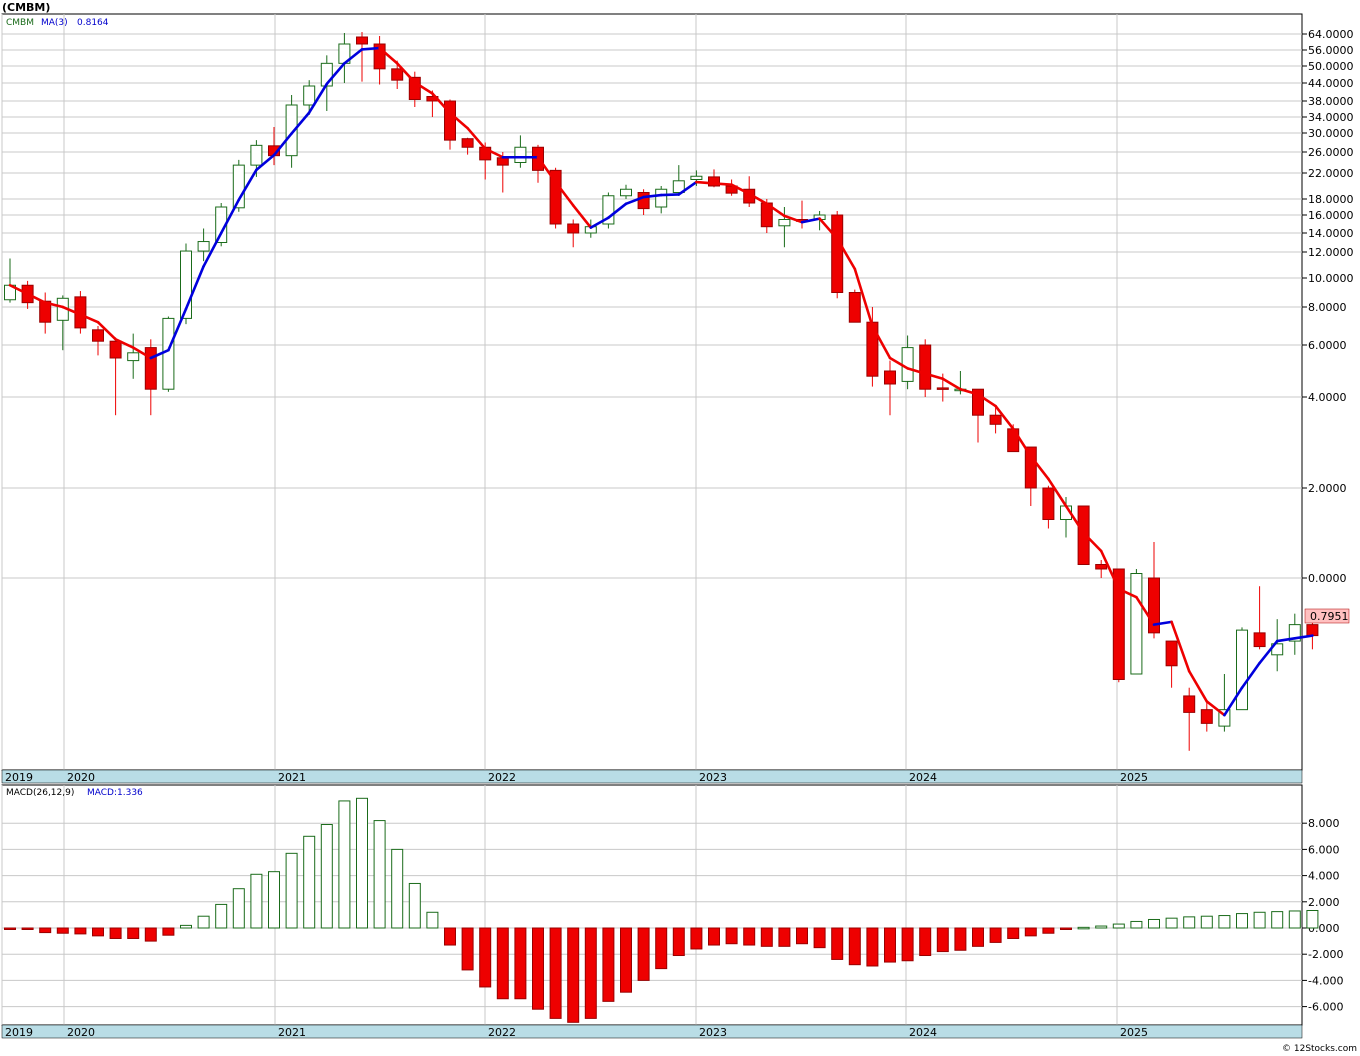  What do you see at coordinates (1327, 345) in the screenshot?
I see `price-y-tick-label: 6.0000` at bounding box center [1327, 345].